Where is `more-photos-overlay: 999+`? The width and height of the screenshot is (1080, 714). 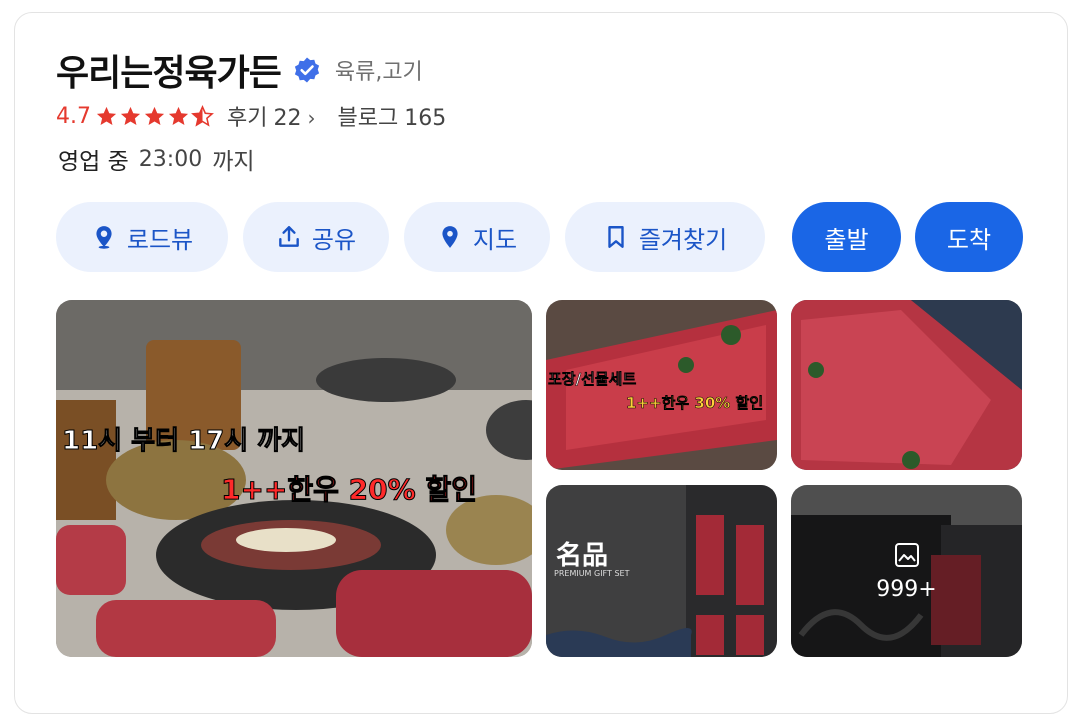
more-photos-overlay: 999+ is located at coordinates (906, 571).